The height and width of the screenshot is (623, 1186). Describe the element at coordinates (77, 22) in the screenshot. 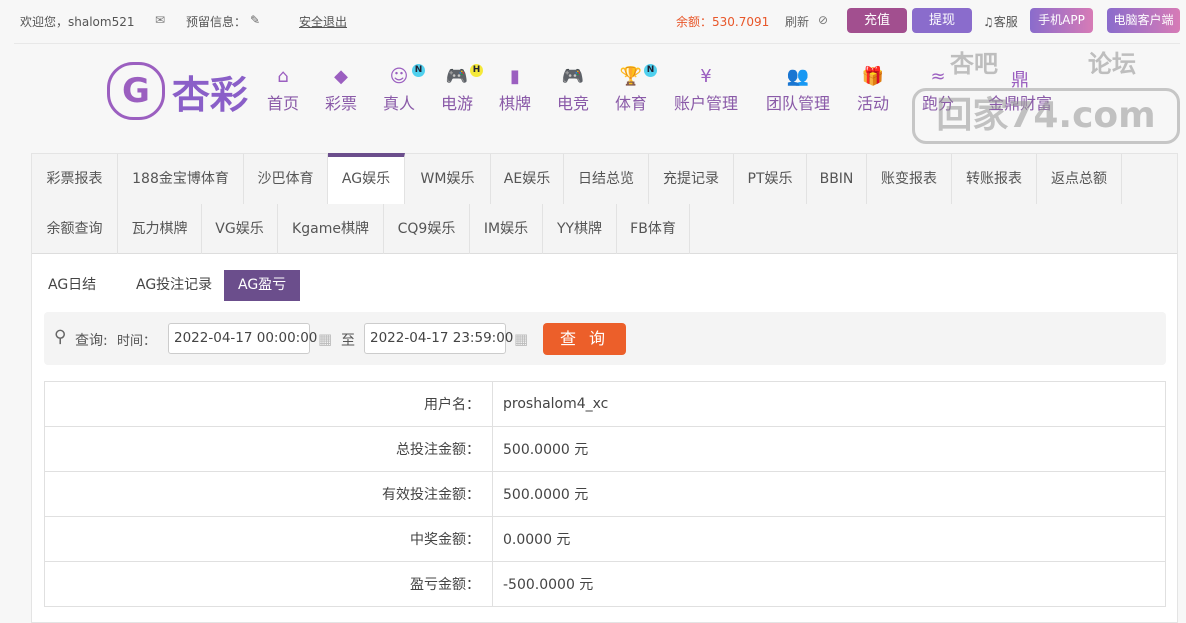

I see `welcome-text: 欢迎您，shalom521` at that location.